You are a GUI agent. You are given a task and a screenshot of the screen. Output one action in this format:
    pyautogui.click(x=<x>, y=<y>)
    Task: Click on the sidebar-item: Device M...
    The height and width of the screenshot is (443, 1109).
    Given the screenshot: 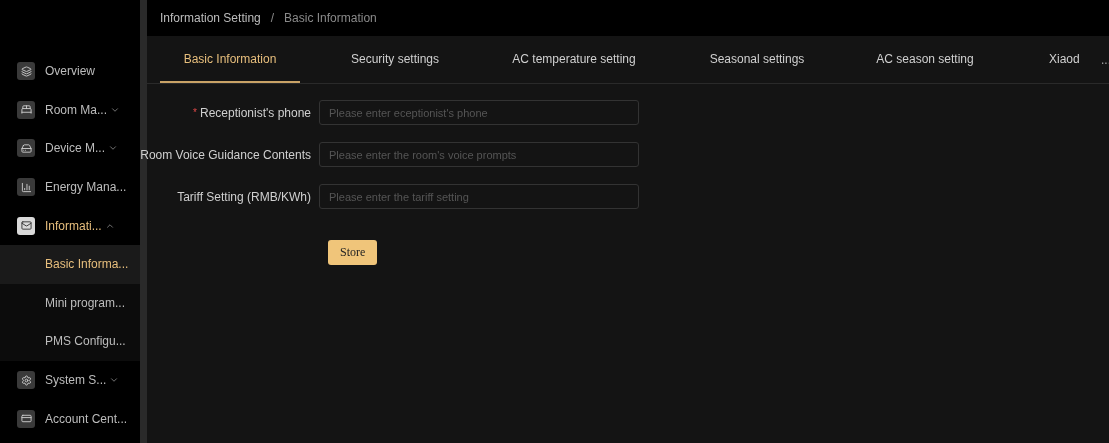 What is the action you would take?
    pyautogui.click(x=81, y=148)
    